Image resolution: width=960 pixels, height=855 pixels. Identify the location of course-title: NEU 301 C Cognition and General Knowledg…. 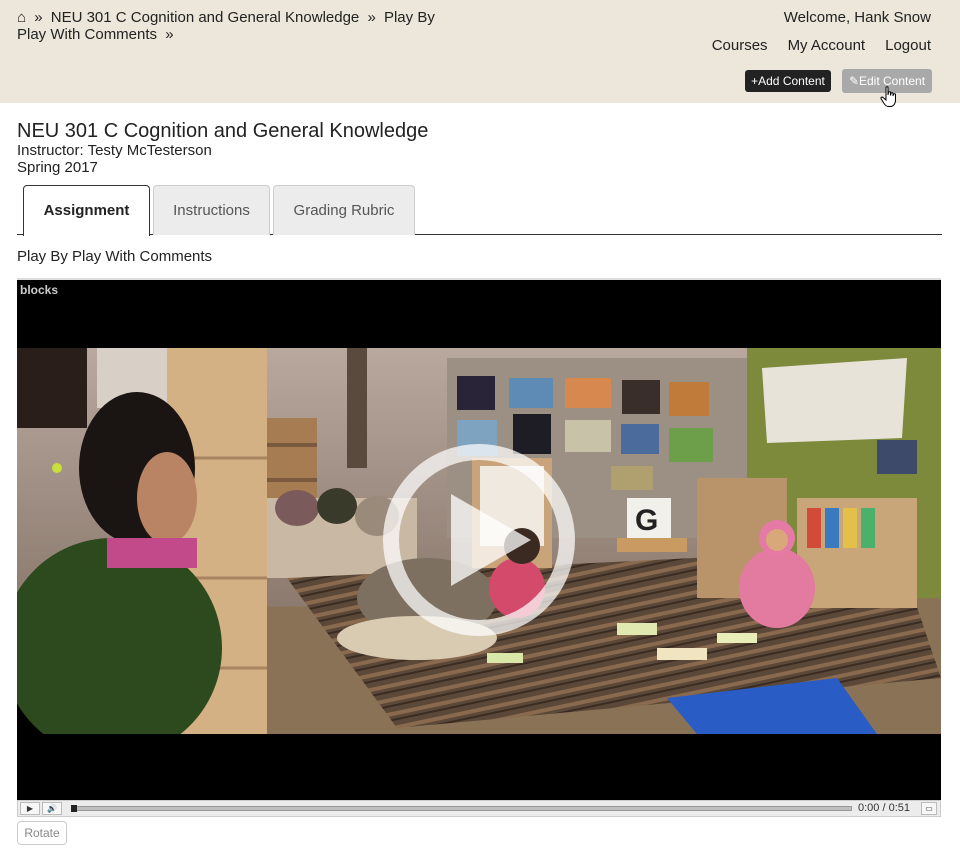
(223, 131).